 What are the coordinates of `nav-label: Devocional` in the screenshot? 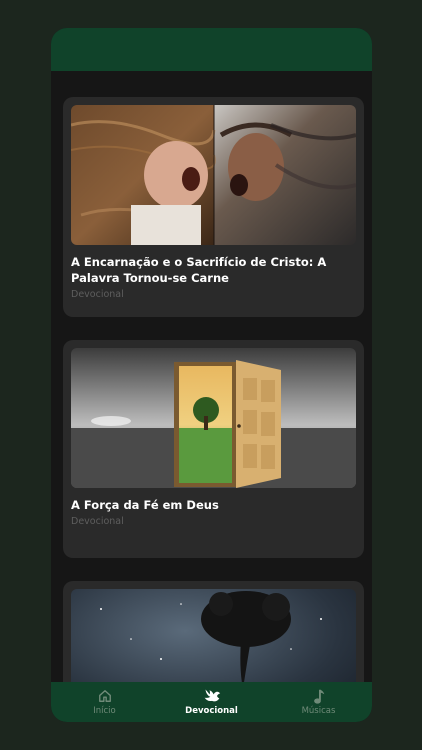 It's located at (211, 711).